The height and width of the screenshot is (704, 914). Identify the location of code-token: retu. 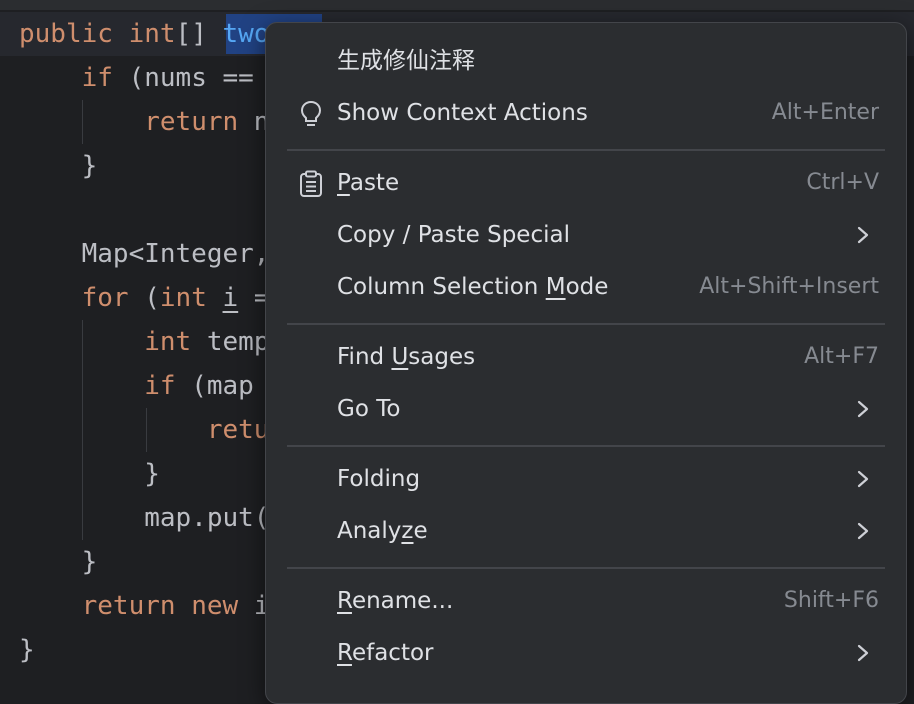
(238, 430).